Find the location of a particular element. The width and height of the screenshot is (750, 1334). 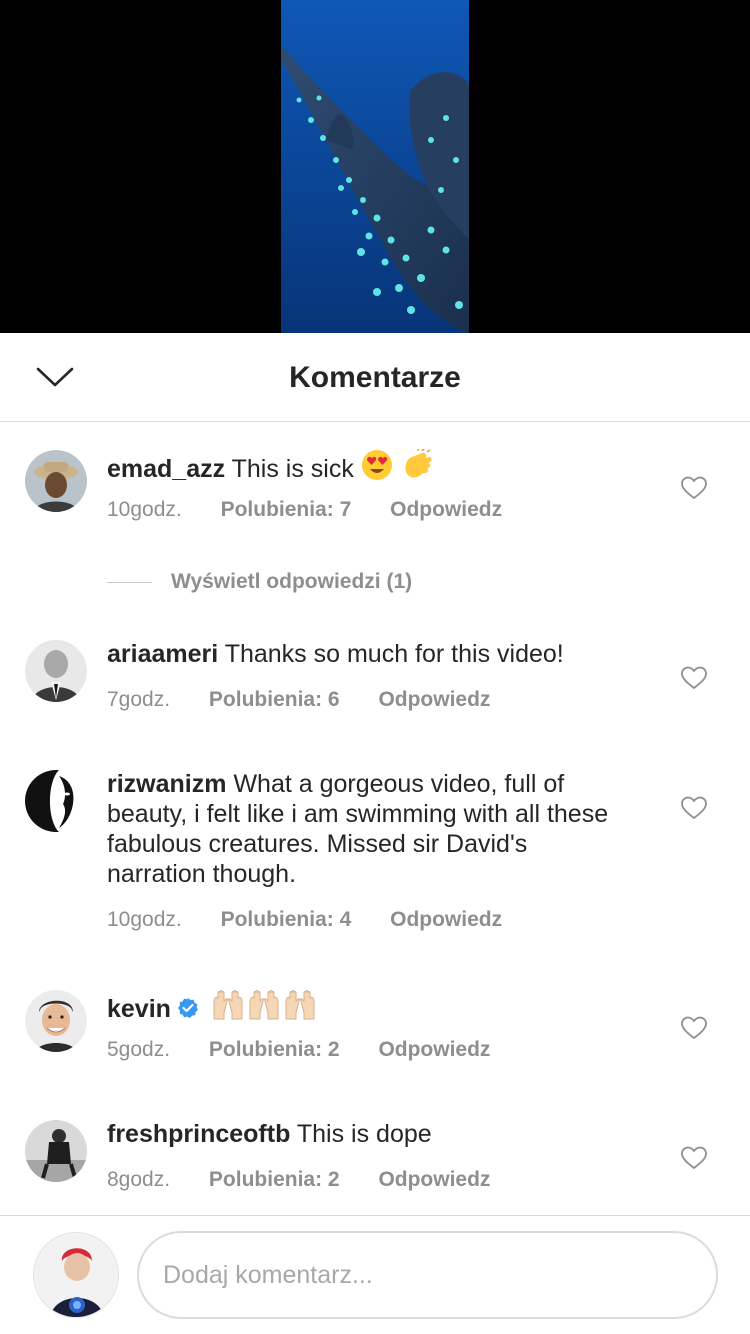

comment-body: kevin is located at coordinates (367, 1008).